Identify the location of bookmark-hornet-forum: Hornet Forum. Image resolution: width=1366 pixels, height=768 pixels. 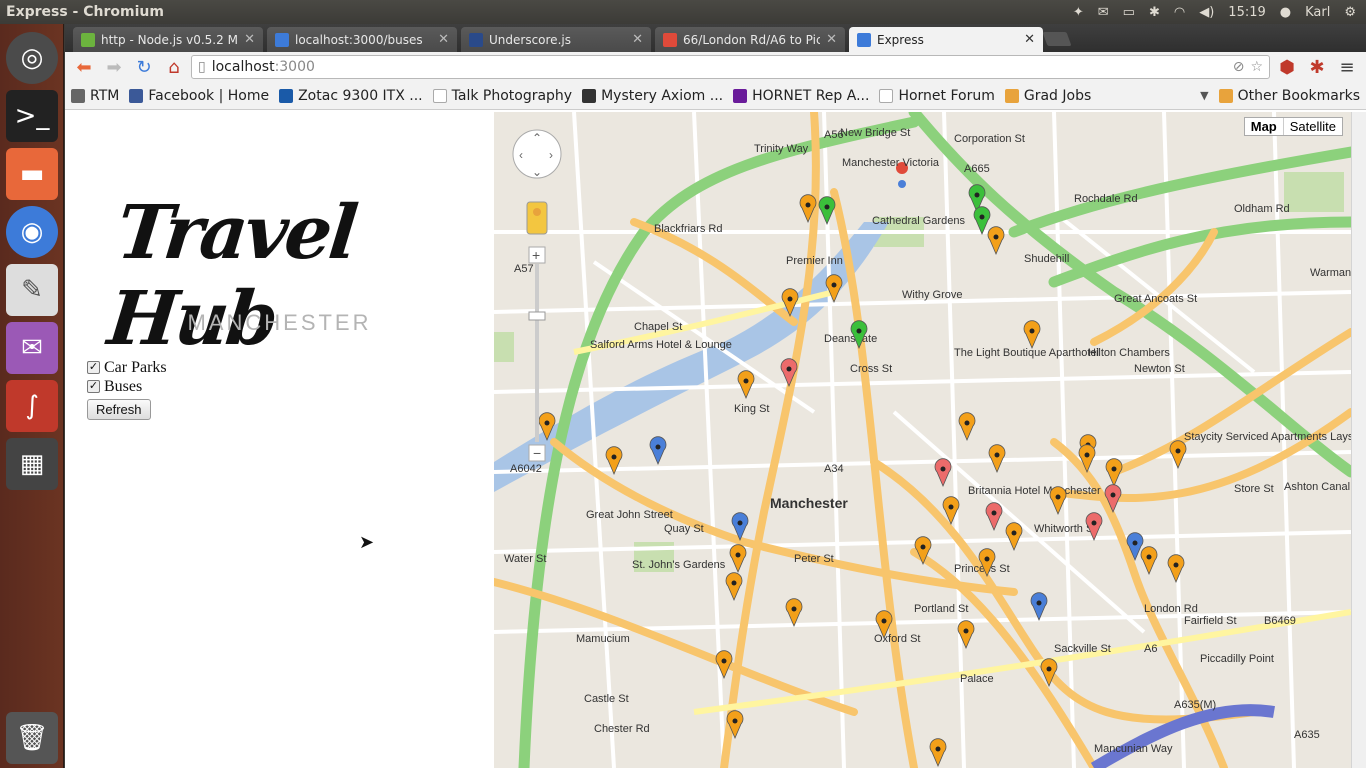
(937, 96).